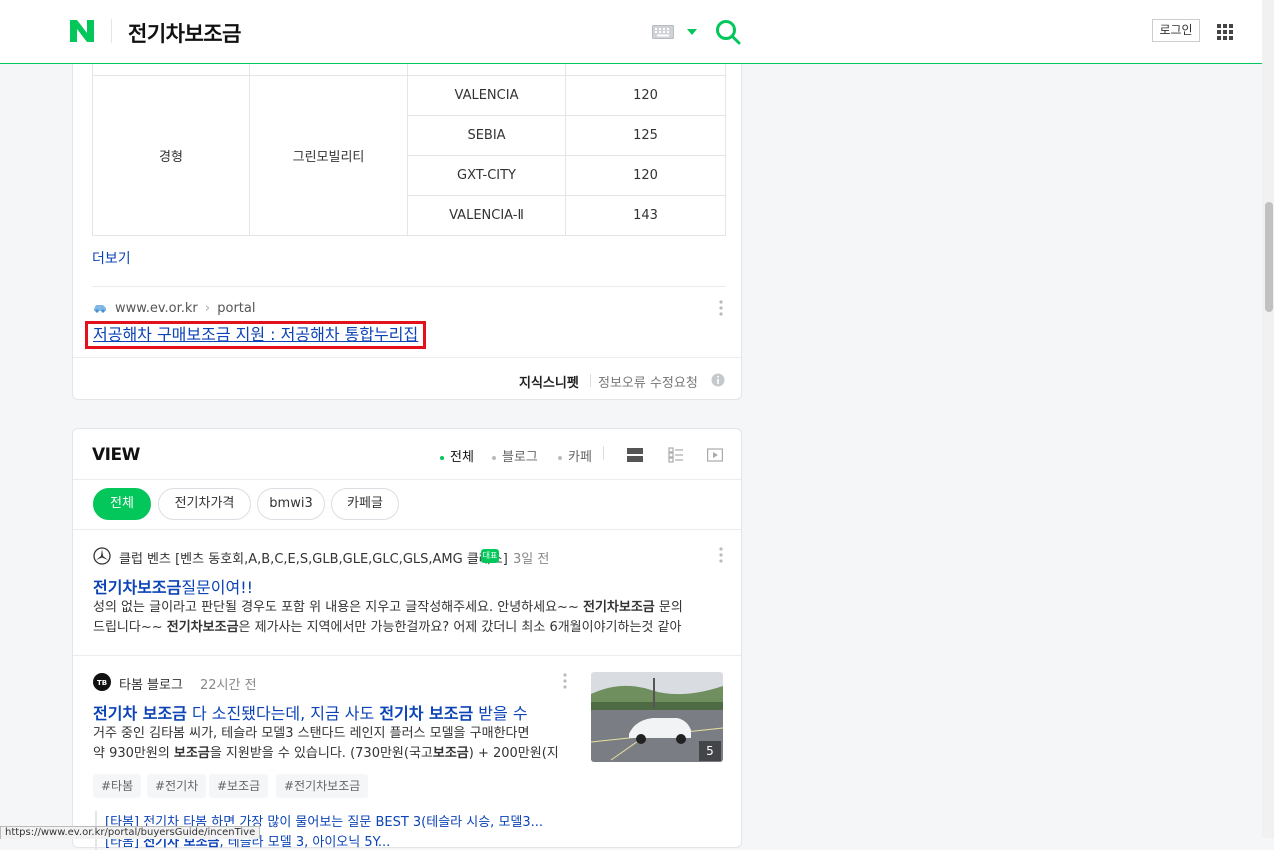 The width and height of the screenshot is (1274, 850). Describe the element at coordinates (122, 504) in the screenshot. I see `chip-all: 전체` at that location.